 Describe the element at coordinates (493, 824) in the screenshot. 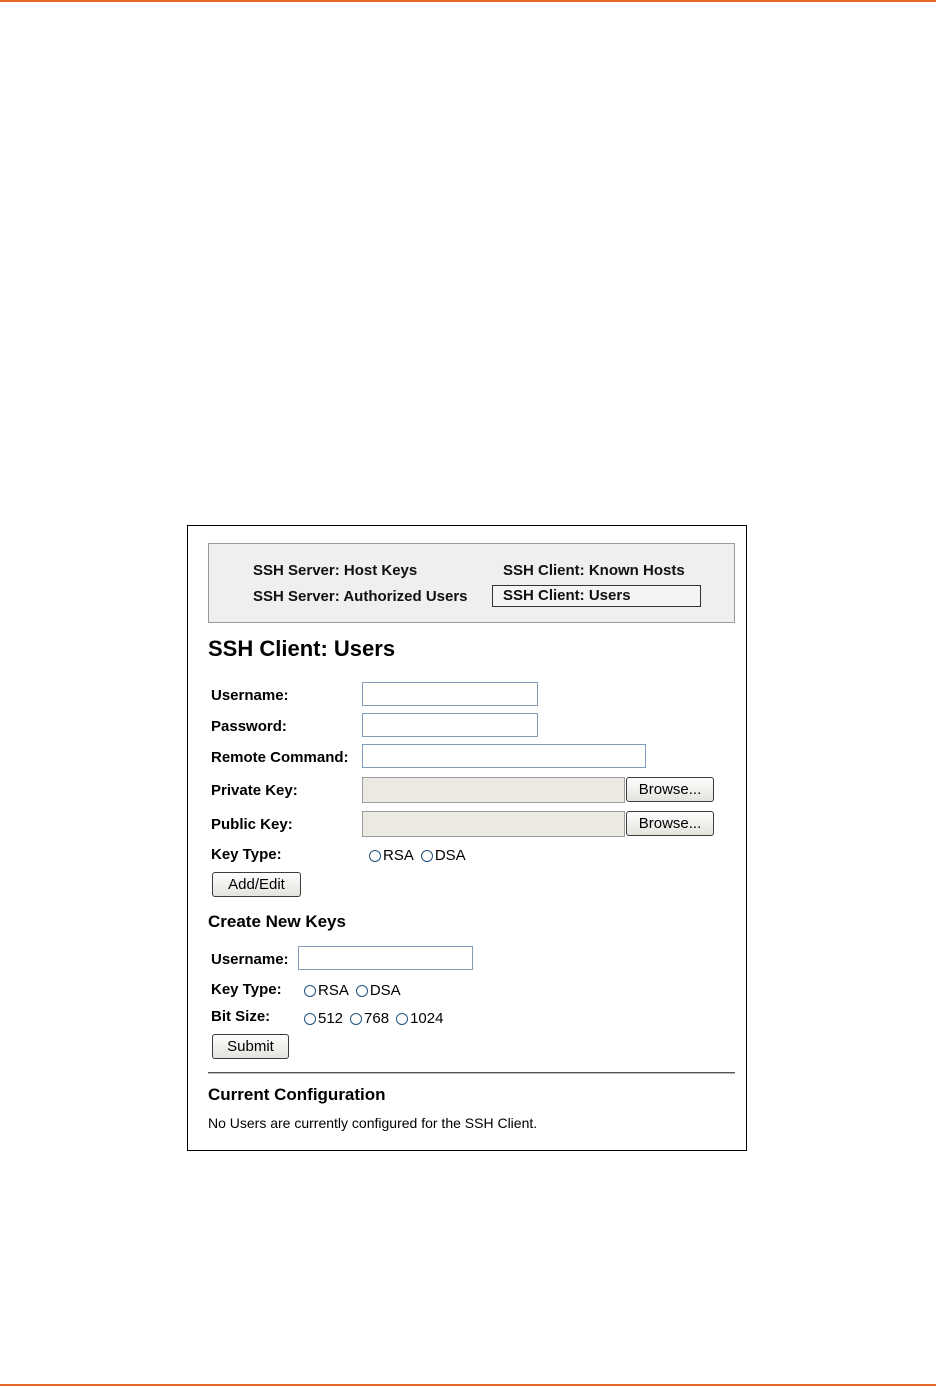

I see `public-key-file-field` at that location.